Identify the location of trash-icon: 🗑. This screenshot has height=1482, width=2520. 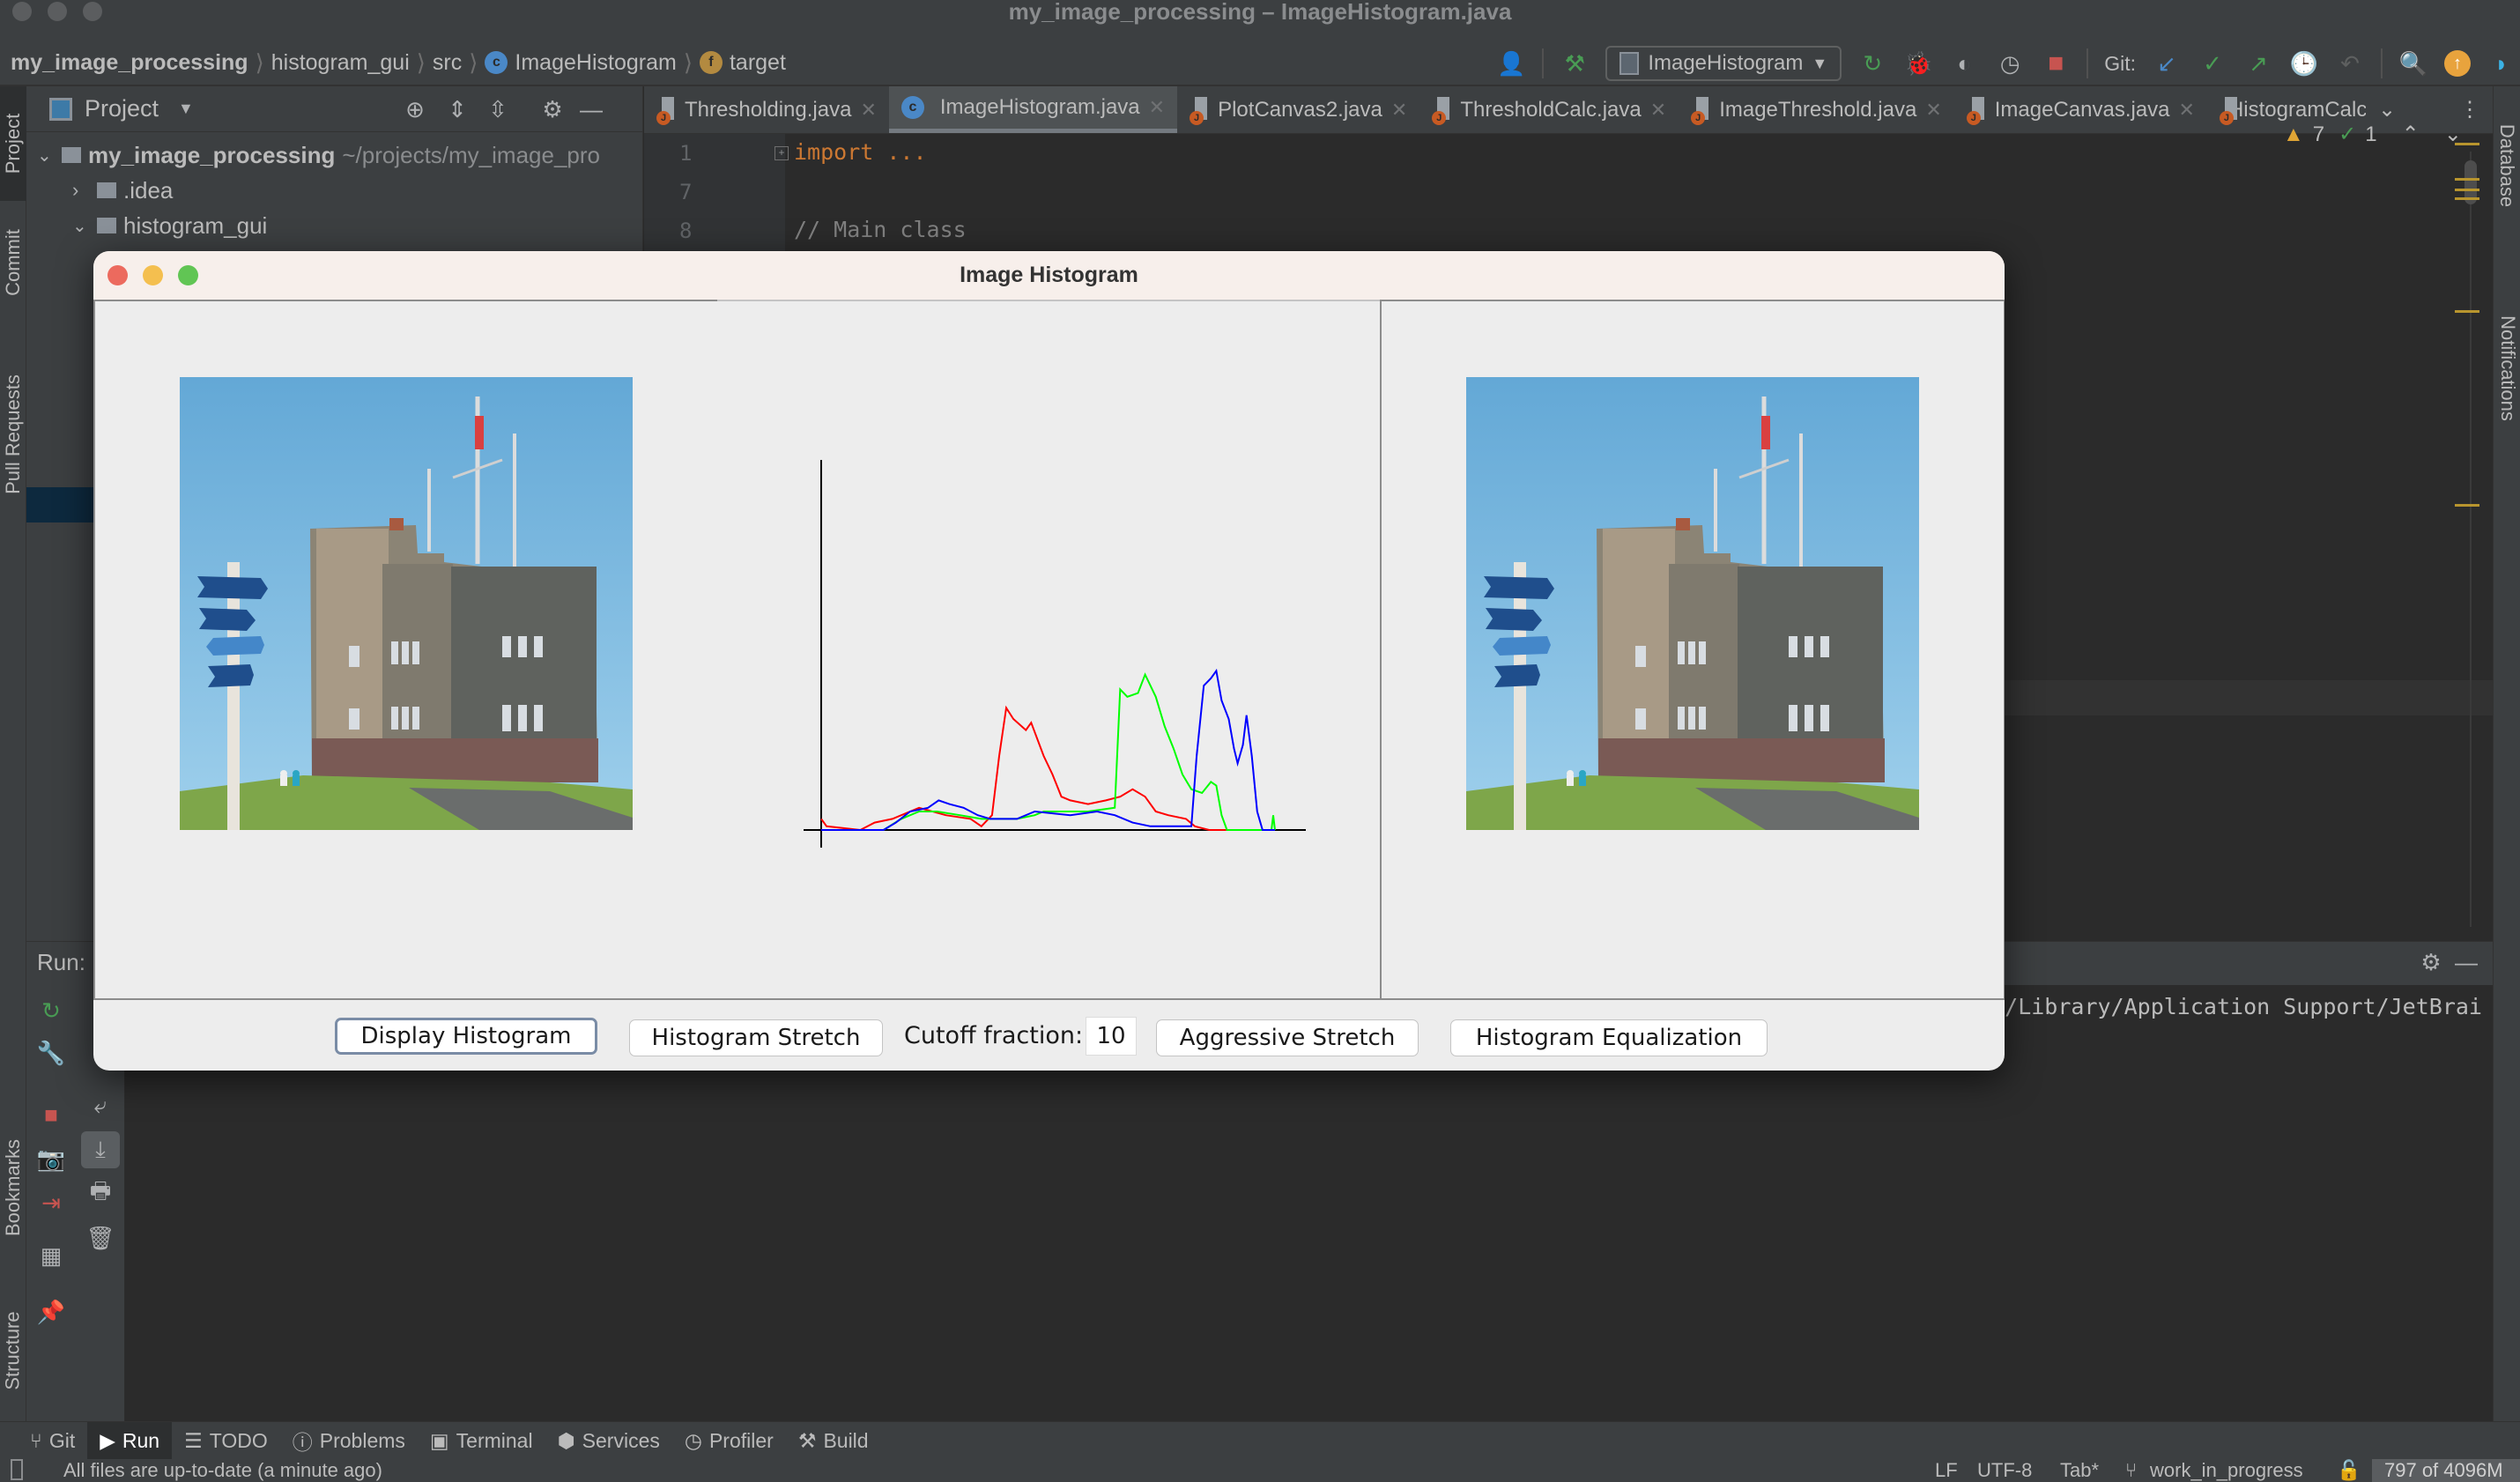
(100, 1237).